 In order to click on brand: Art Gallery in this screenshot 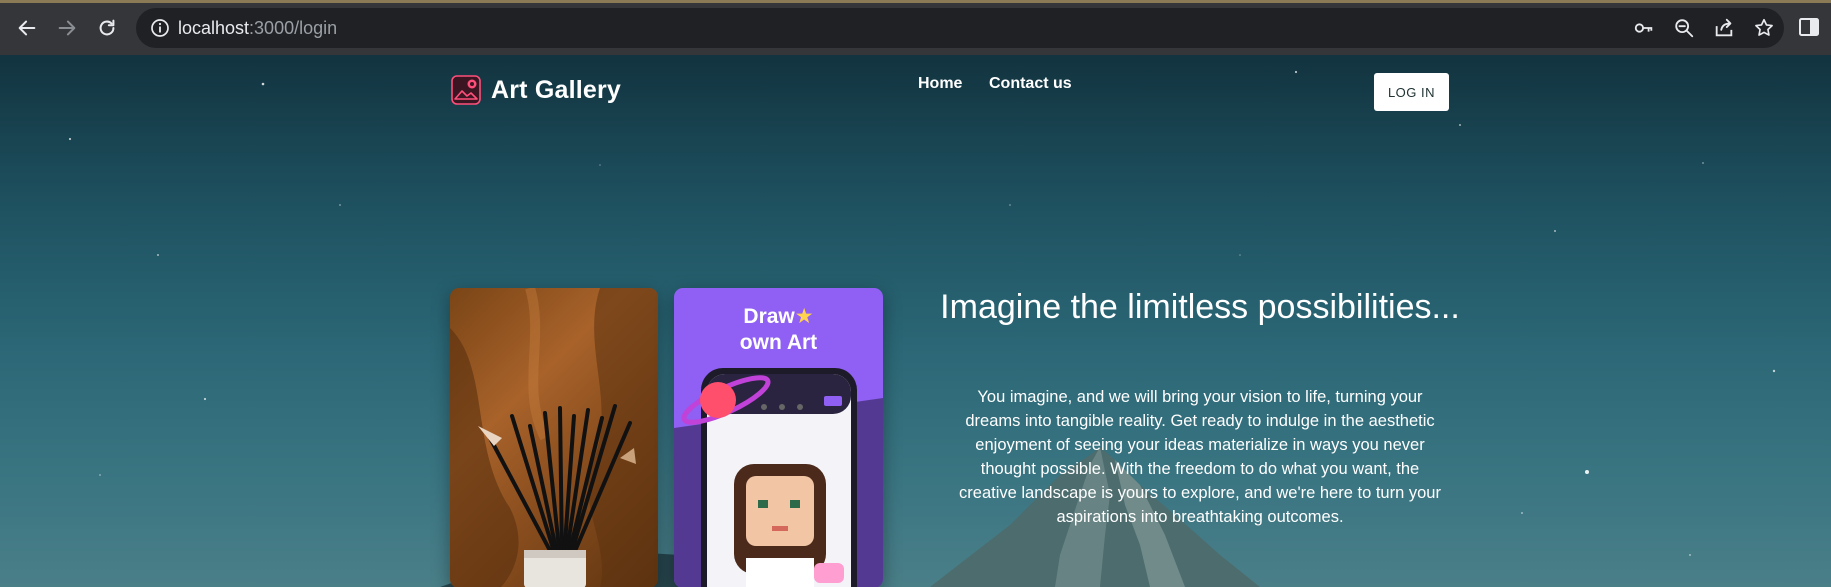, I will do `click(536, 90)`.